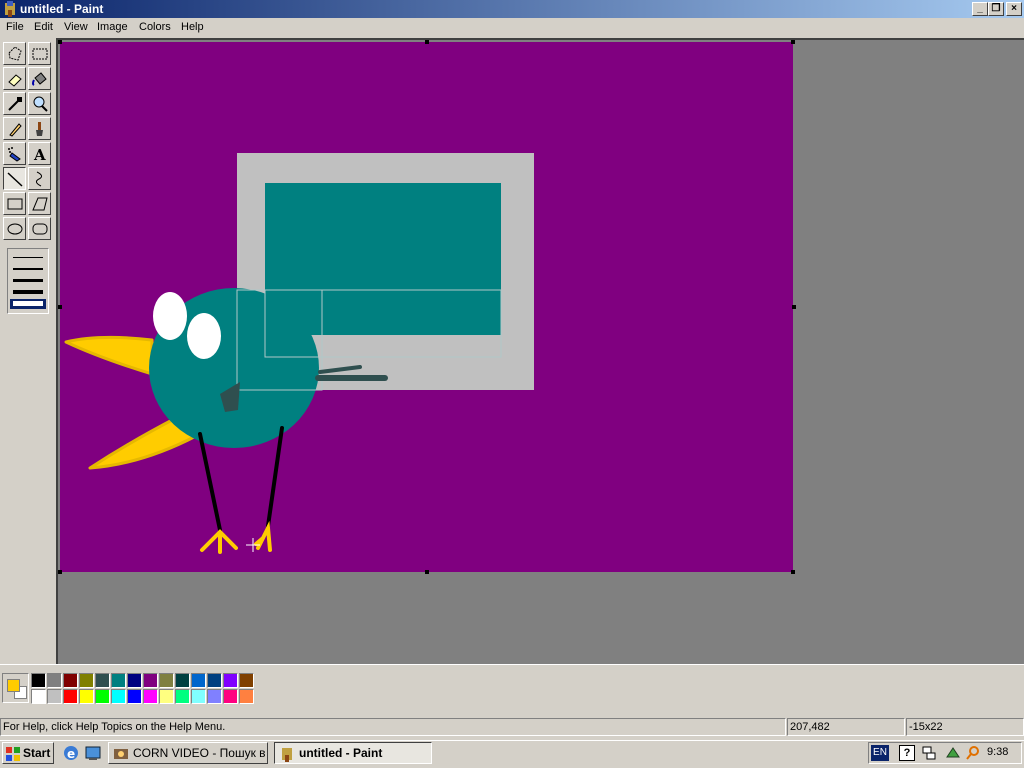  Describe the element at coordinates (427, 572) in the screenshot. I see `resize-handle-b` at that location.